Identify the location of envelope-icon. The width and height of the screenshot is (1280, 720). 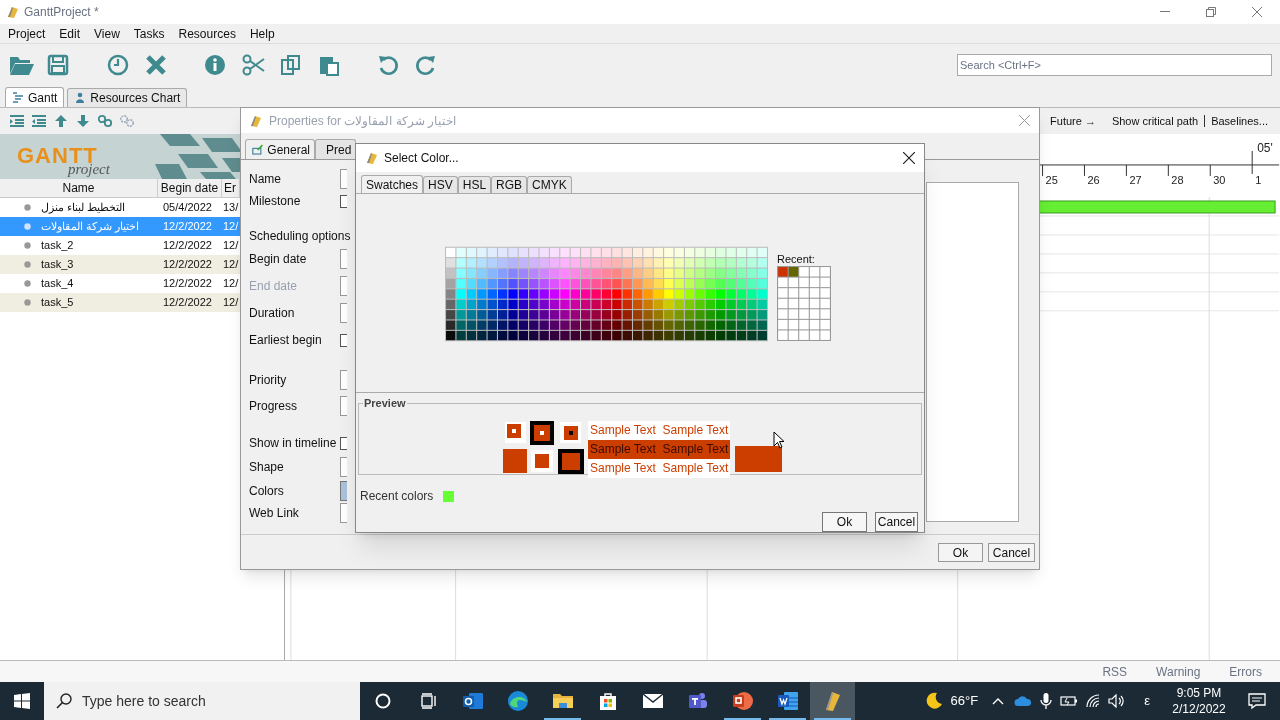
(652, 701).